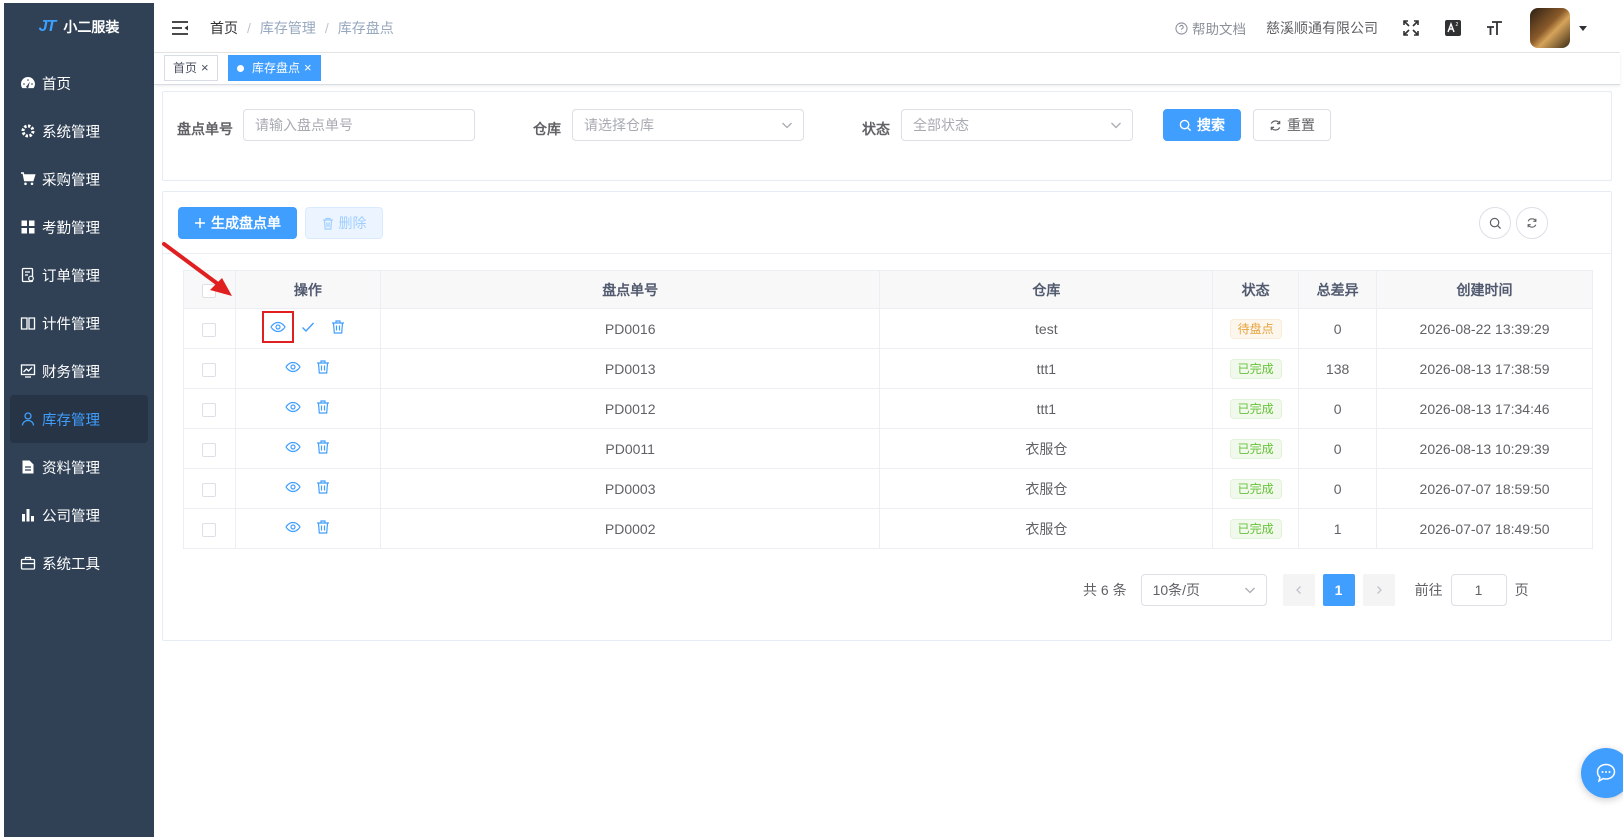 The image size is (1623, 840). I want to click on sidebar-item-data: 资料管理, so click(79, 467).